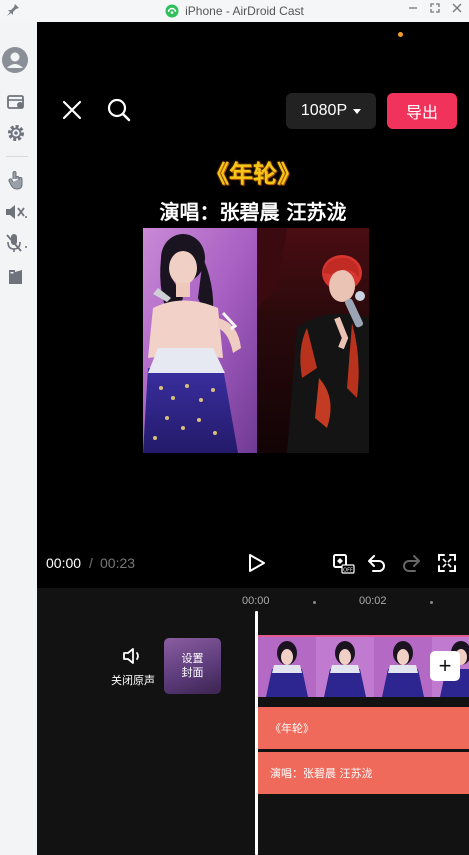 The height and width of the screenshot is (855, 469). I want to click on settings-icon, so click(16, 133).